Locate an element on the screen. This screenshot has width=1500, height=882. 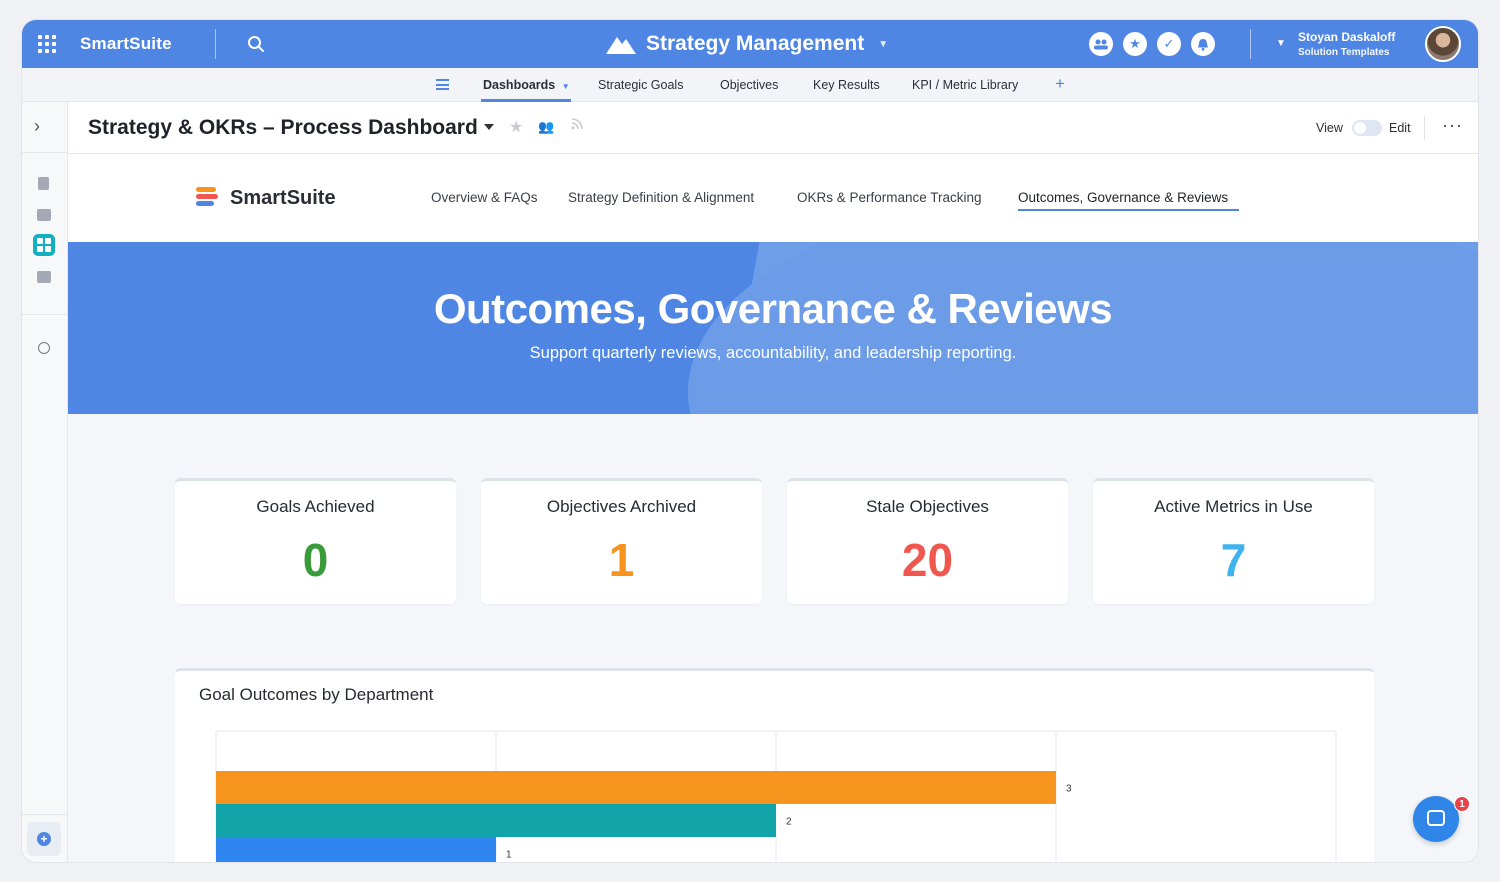
metric-label: Active Metrics in Use is located at coordinates (1233, 506).